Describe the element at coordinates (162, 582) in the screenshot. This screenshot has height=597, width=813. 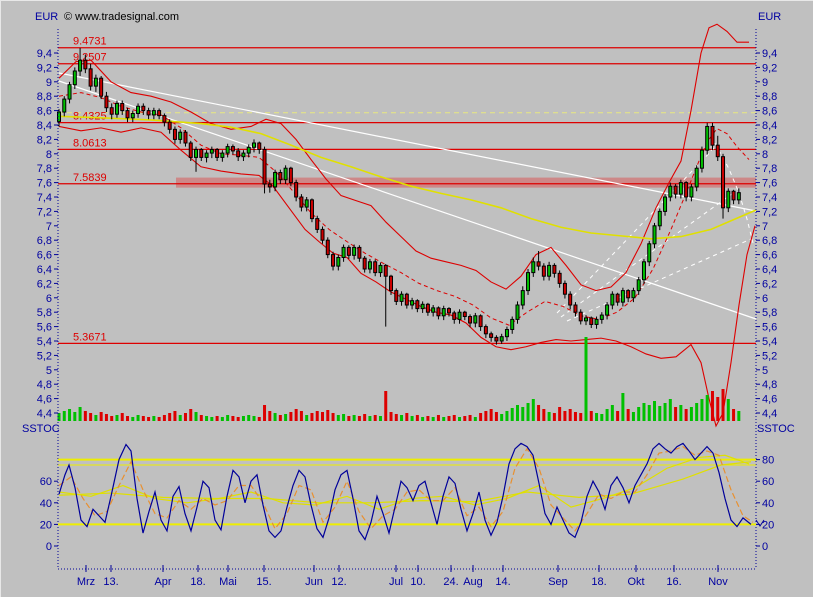
I see `svg-text: Apr` at that location.